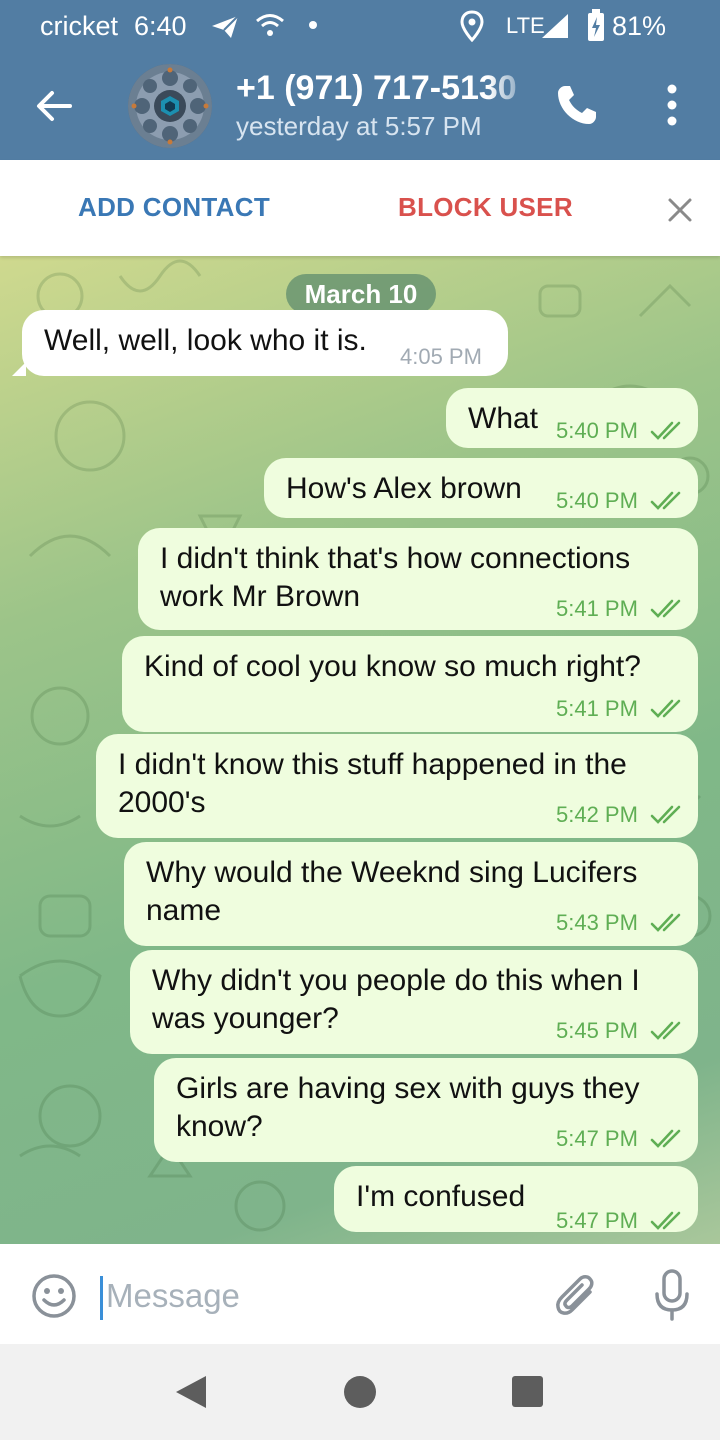  Describe the element at coordinates (170, 106) in the screenshot. I see `avatar` at that location.